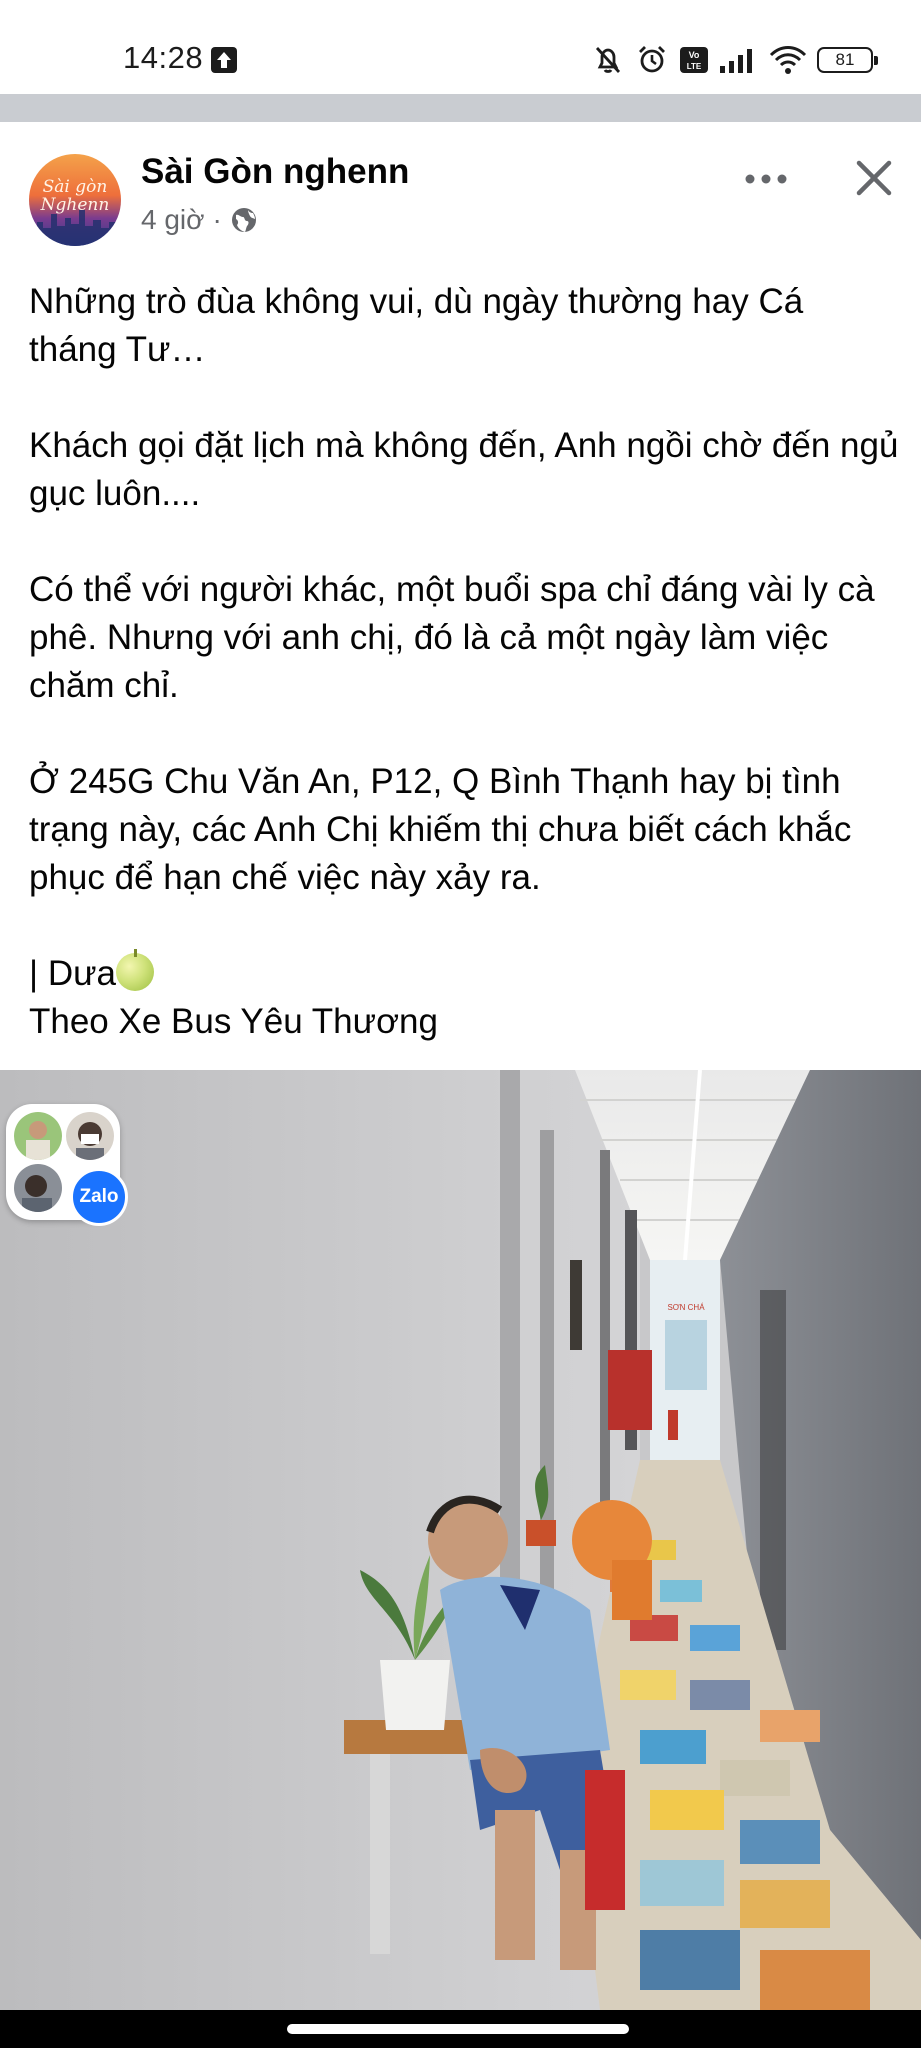  Describe the element at coordinates (244, 220) in the screenshot. I see `globe-icon` at that location.